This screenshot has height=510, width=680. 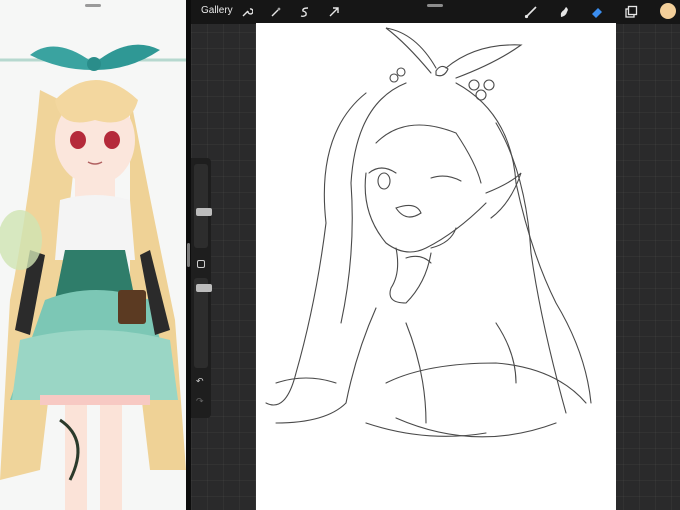 What do you see at coordinates (564, 12) in the screenshot?
I see `smudge-icon` at bounding box center [564, 12].